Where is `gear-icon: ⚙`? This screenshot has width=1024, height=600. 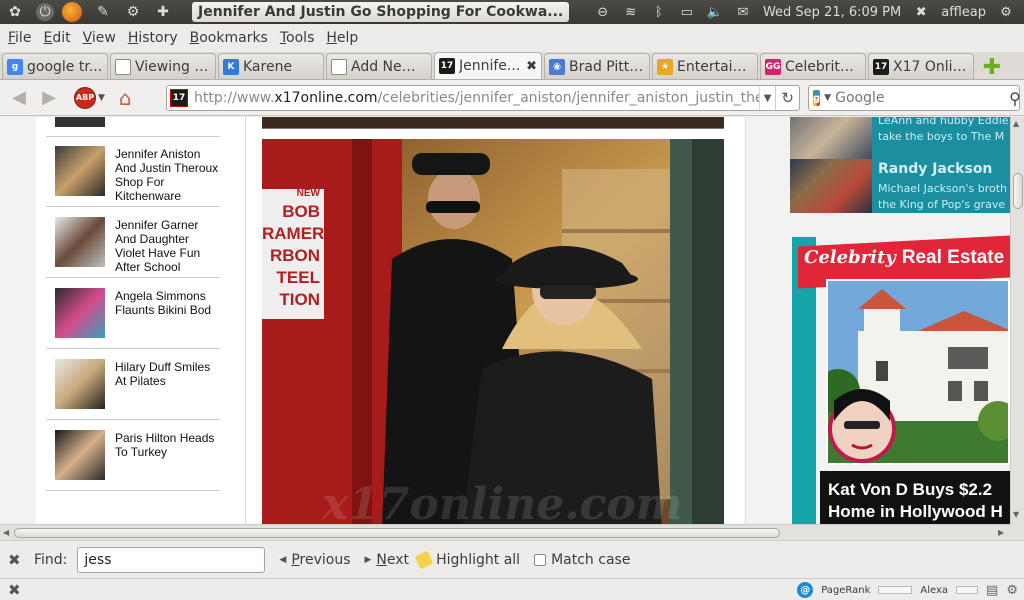
gear-icon: ⚙ is located at coordinates (1012, 590).